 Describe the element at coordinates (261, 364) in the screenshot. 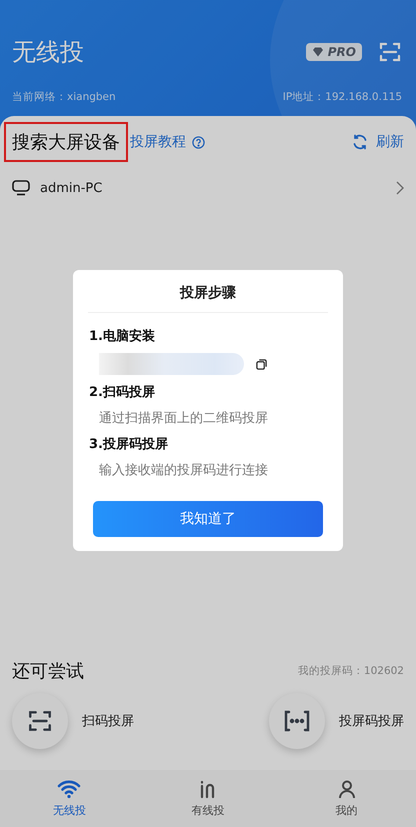

I see `copy-icon` at that location.